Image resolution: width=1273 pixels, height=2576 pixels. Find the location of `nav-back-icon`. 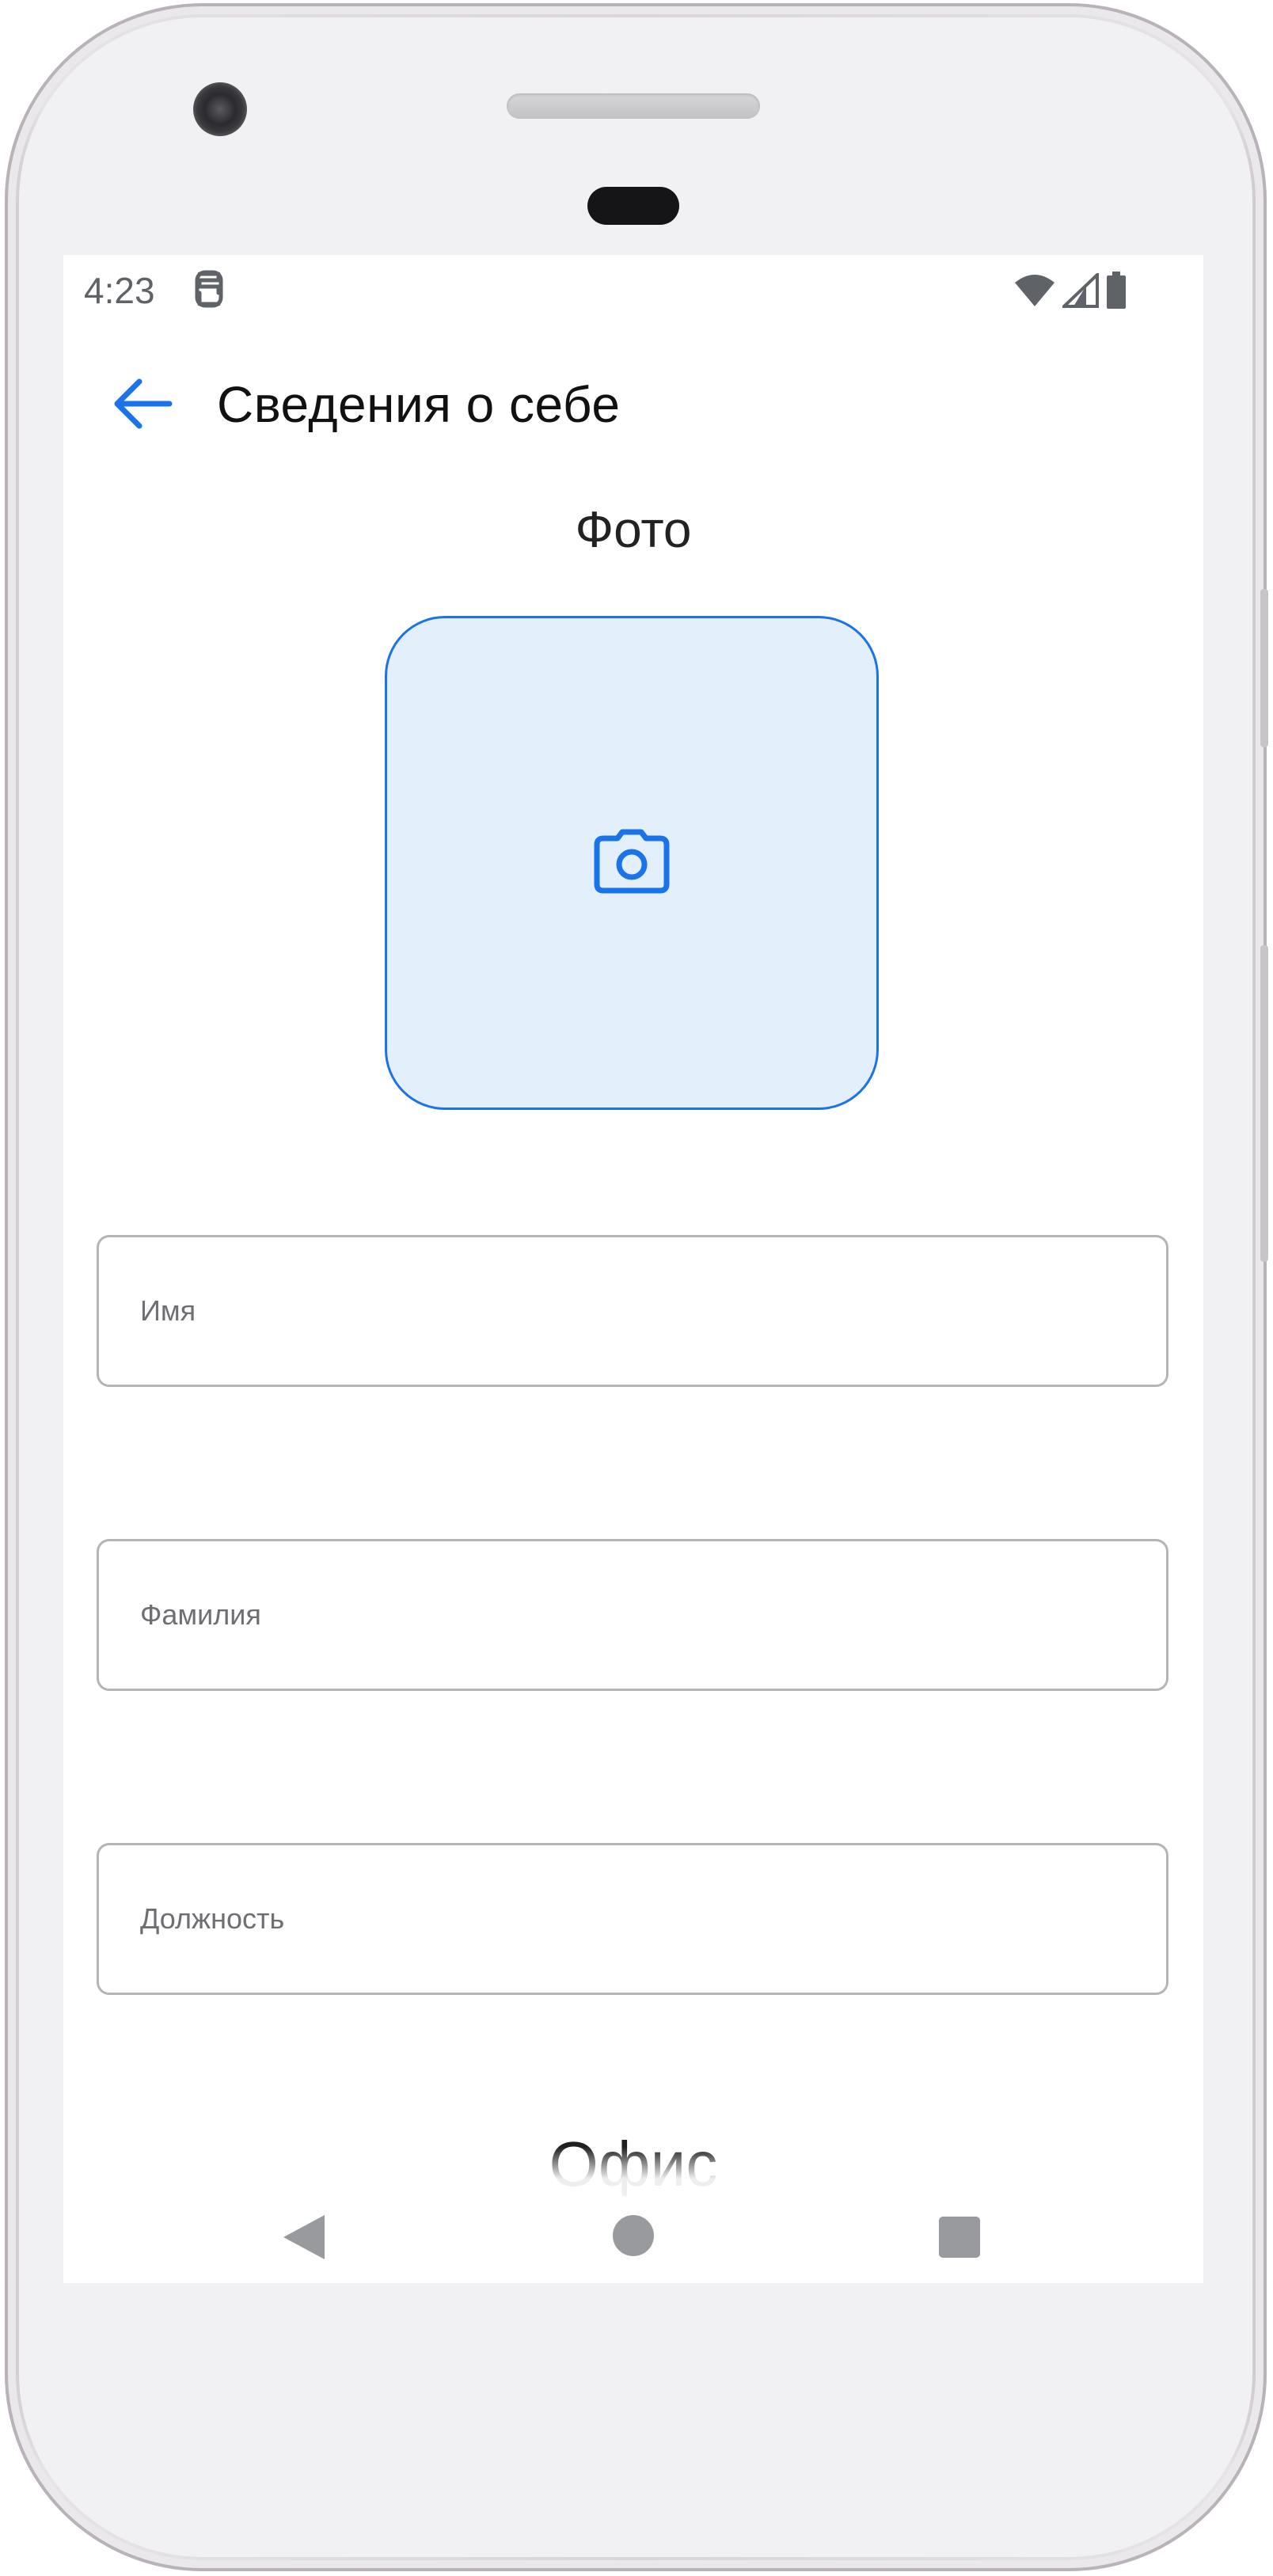

nav-back-icon is located at coordinates (304, 2237).